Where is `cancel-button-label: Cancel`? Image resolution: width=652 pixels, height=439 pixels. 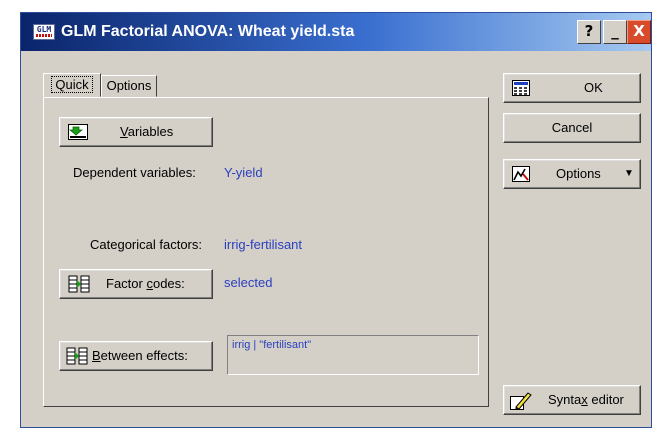
cancel-button-label: Cancel is located at coordinates (572, 127).